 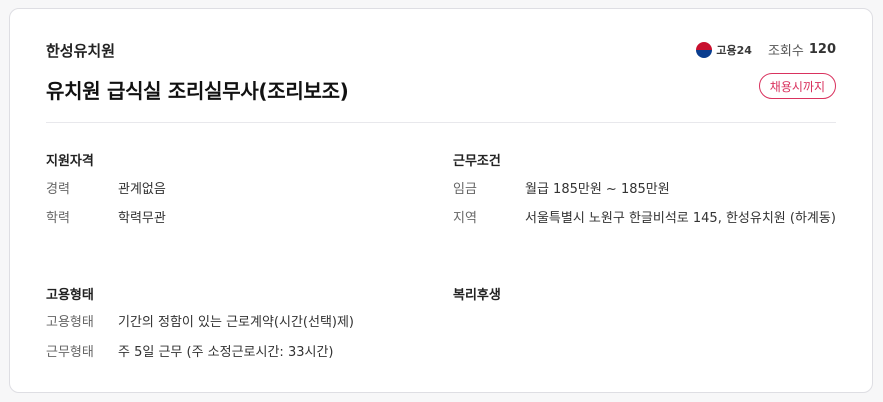 I want to click on row-key: 근무형태, so click(x=70, y=352).